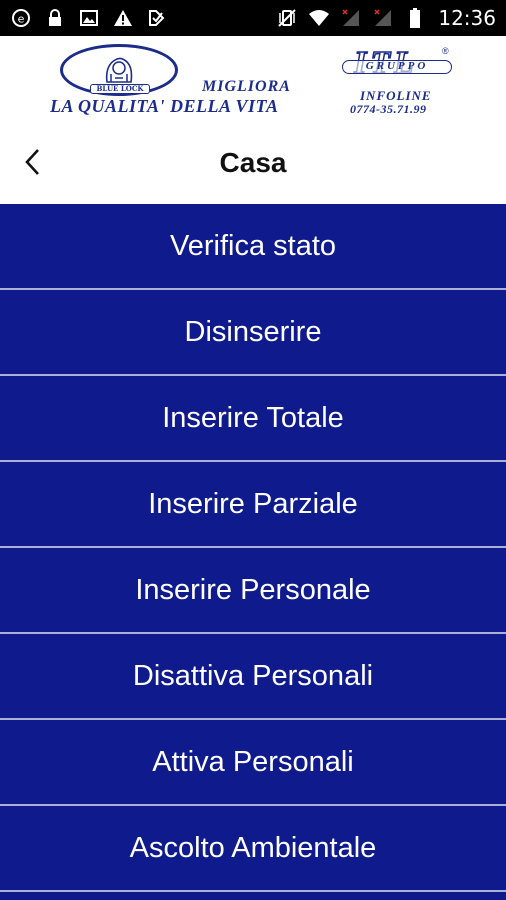 This screenshot has height=900, width=506. I want to click on warning-icon, so click(123, 18).